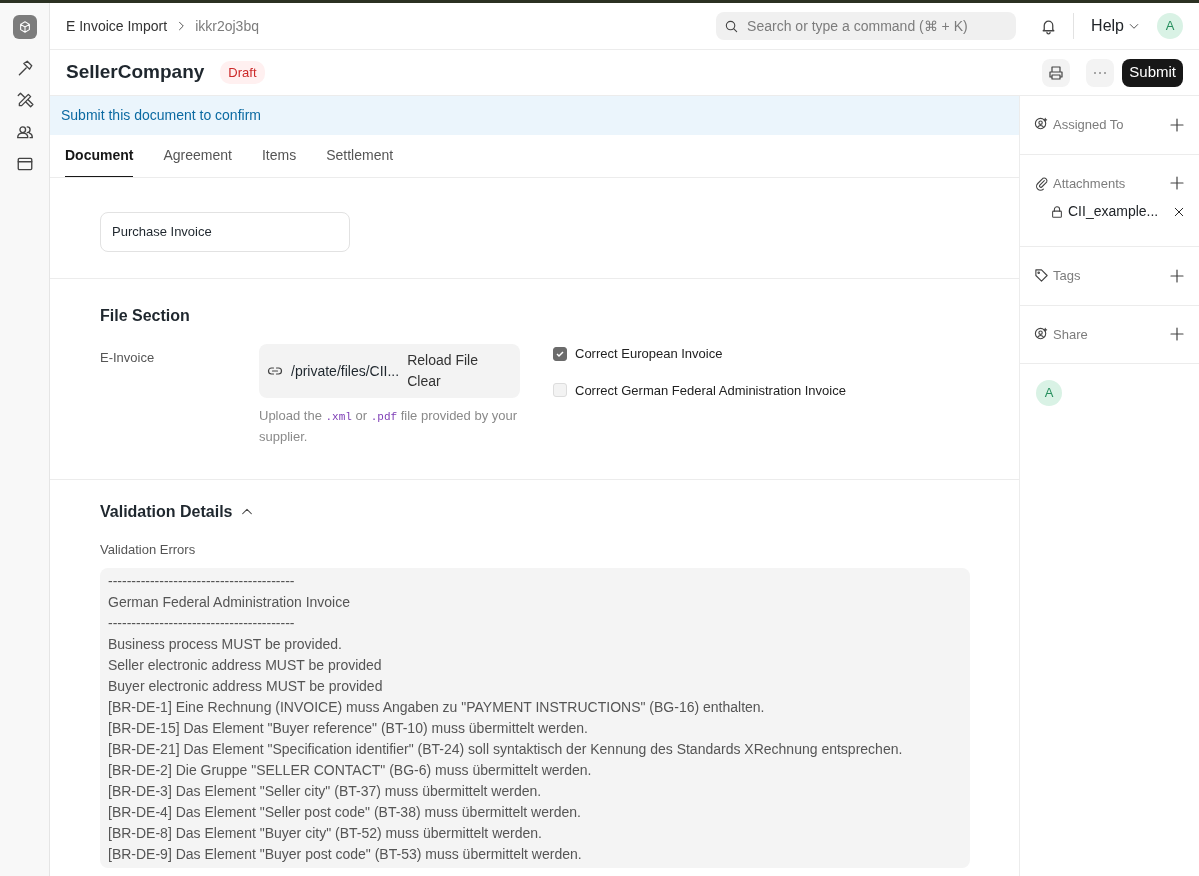 The image size is (1199, 876). I want to click on users-icon, so click(24, 132).